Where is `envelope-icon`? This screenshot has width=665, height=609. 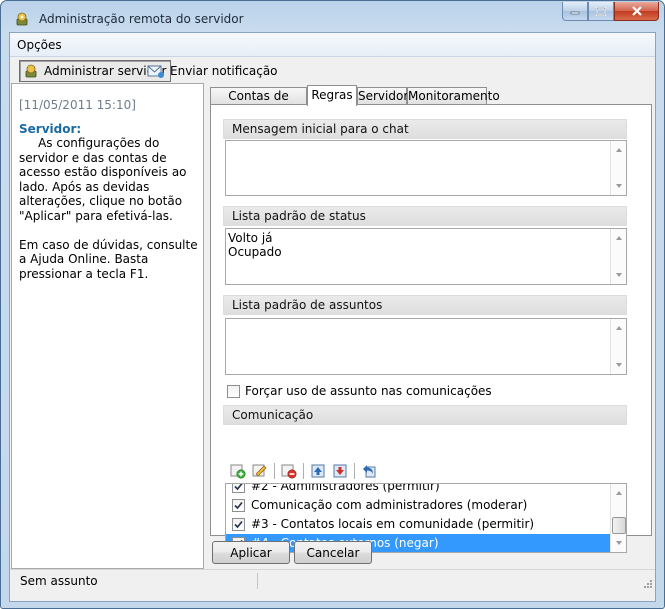 envelope-icon is located at coordinates (155, 71).